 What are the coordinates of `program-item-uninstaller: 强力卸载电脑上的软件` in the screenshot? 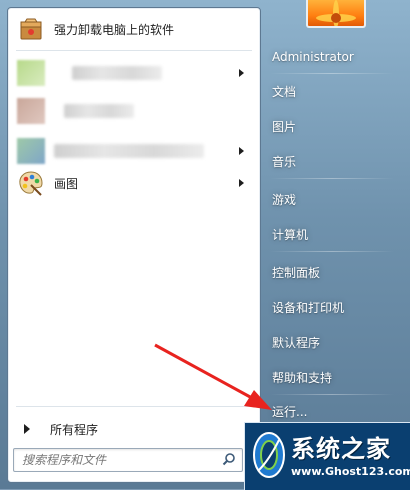 It's located at (134, 29).